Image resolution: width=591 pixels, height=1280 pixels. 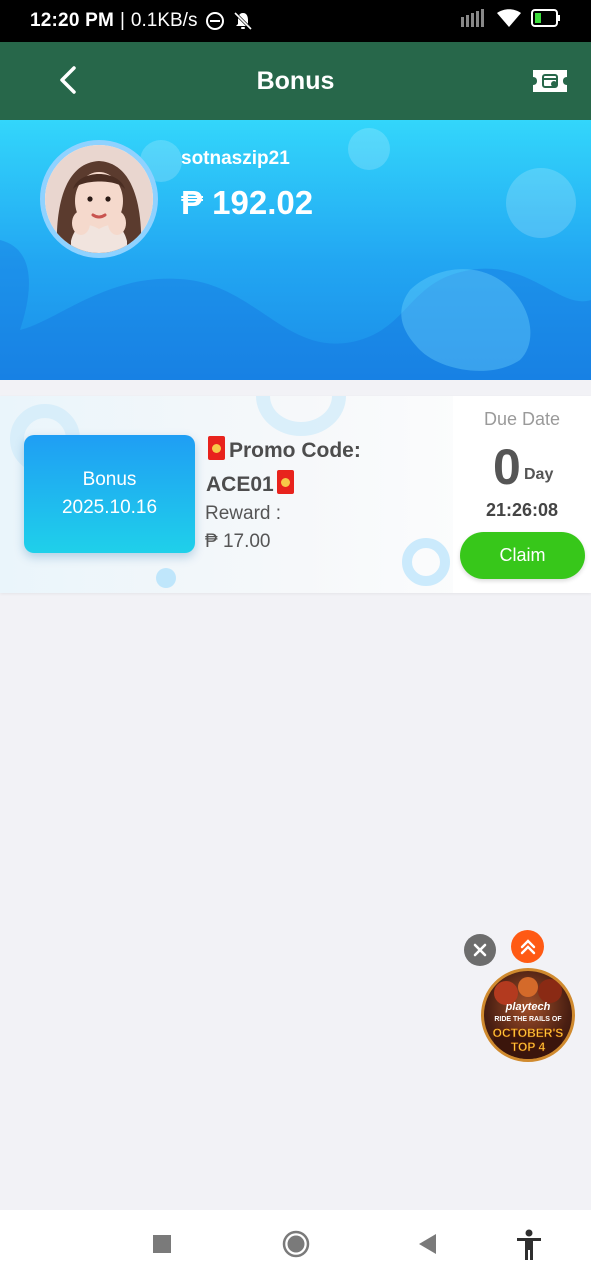 I want to click on ticket-icon, so click(x=550, y=81).